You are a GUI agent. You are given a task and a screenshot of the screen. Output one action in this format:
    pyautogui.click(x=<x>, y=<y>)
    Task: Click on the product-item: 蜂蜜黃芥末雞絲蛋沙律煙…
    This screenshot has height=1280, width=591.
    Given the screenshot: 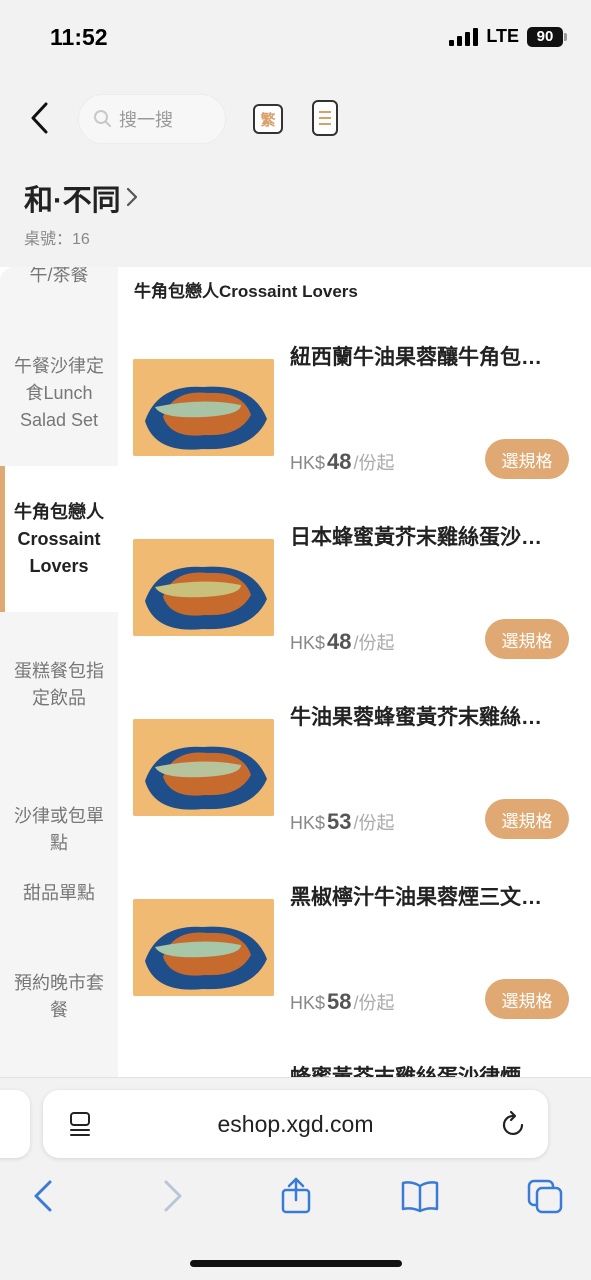 What is the action you would take?
    pyautogui.click(x=354, y=1067)
    